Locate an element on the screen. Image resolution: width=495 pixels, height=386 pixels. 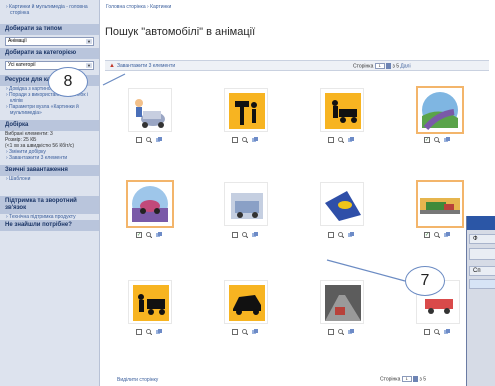
traffic-car-clipart-icon is located at coordinates (343, 303).